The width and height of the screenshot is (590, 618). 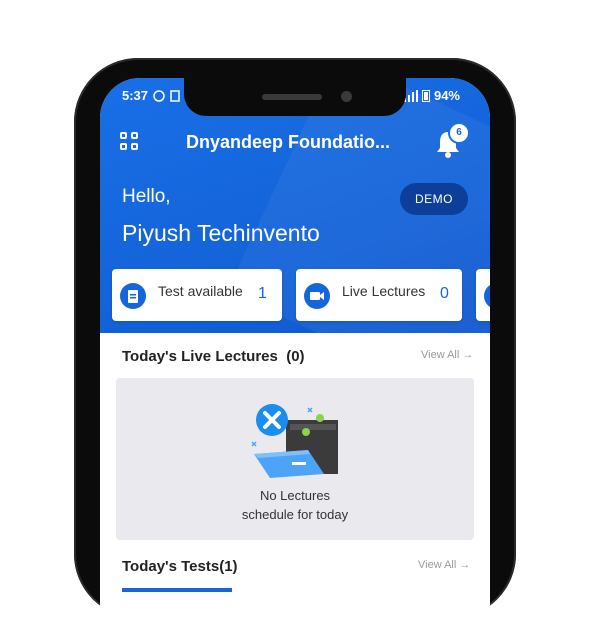 I want to click on live-lectures-heading: Today's Live Lectures (0), so click(x=213, y=356).